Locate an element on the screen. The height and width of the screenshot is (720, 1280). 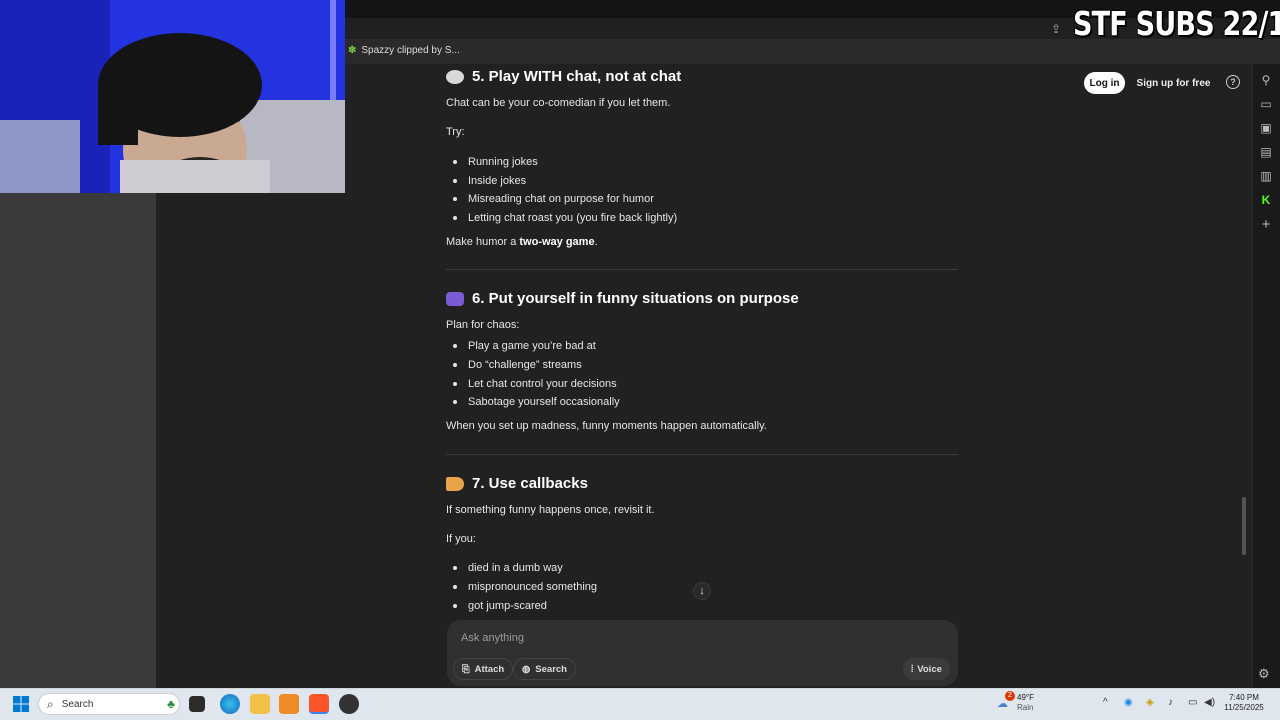
windows-start-icon is located at coordinates (21, 704).